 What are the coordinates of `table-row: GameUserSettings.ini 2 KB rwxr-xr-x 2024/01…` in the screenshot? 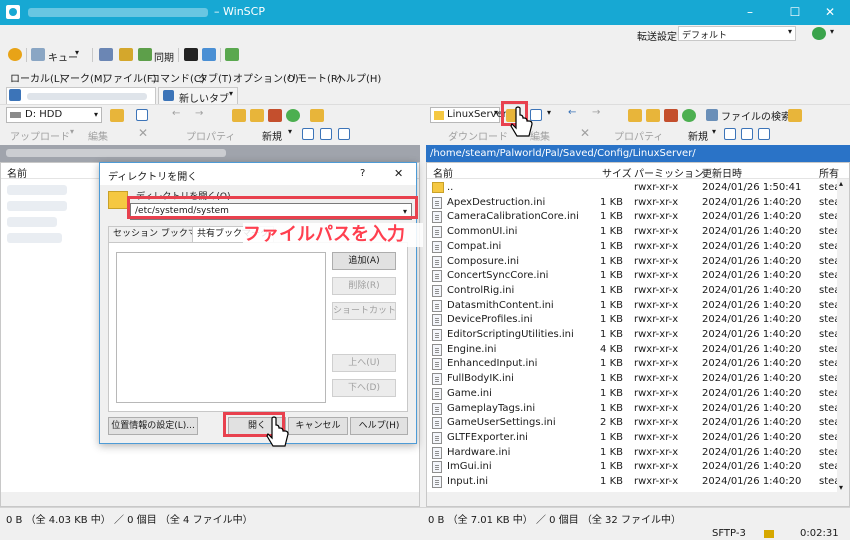 It's located at (633, 423).